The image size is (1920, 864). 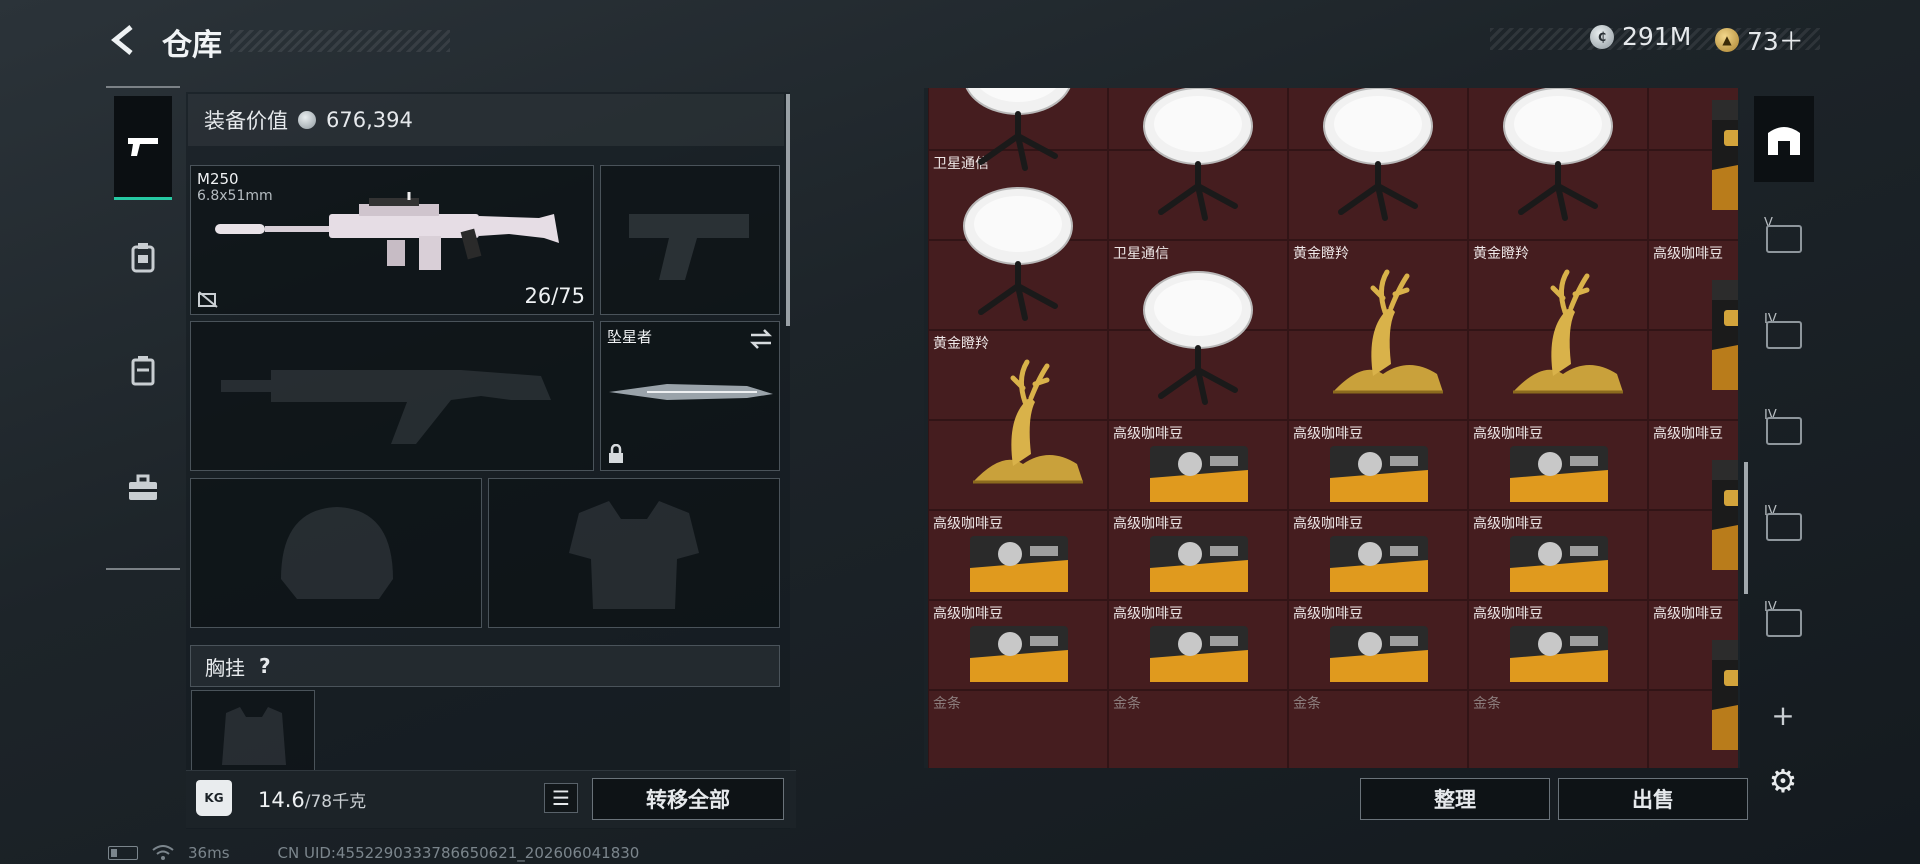 I want to click on knife-icon, so click(x=691, y=392).